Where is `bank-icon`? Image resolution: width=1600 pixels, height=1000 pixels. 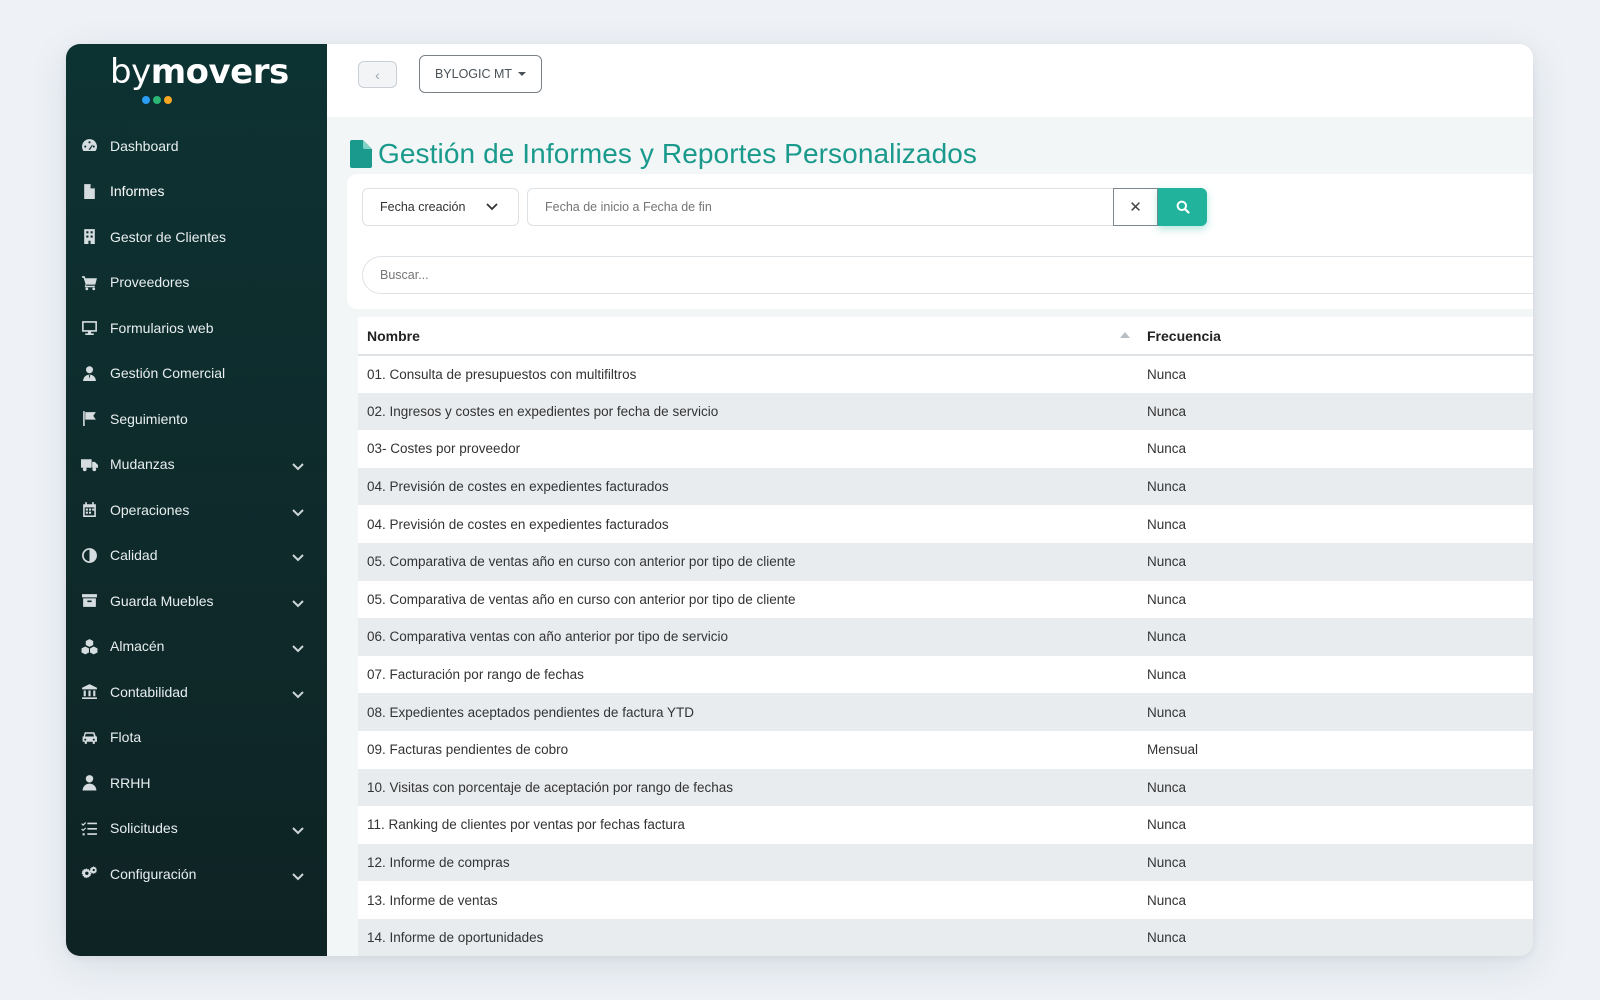
bank-icon is located at coordinates (89, 692).